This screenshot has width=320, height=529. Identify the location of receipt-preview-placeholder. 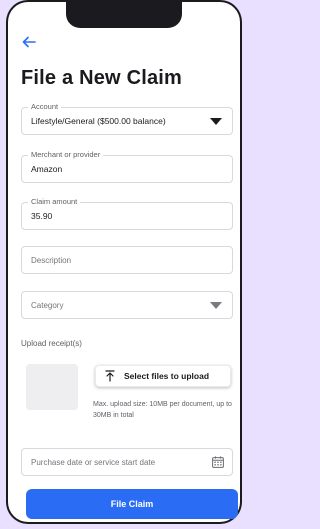
(52, 387).